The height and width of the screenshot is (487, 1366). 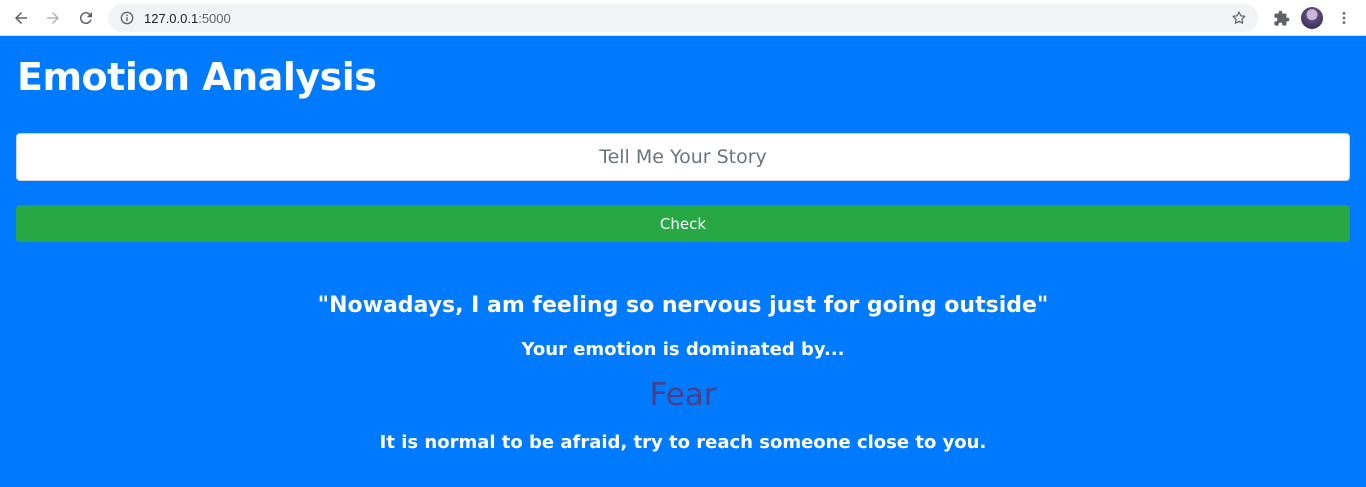 I want to click on forward-button, so click(x=53, y=18).